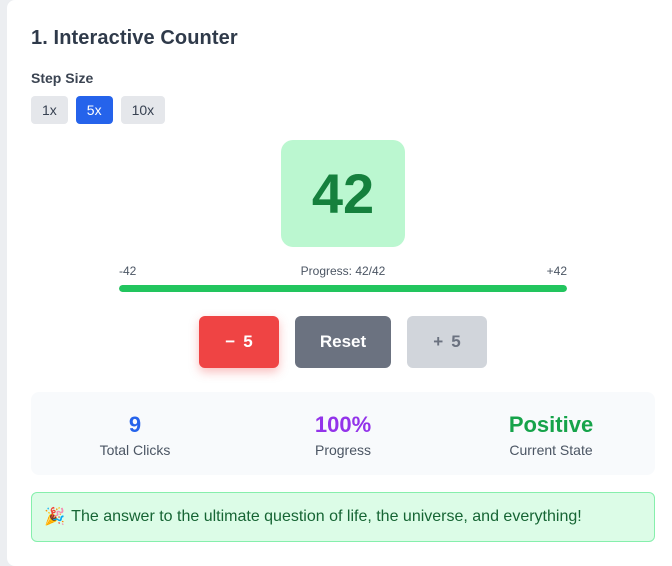 This screenshot has height=566, width=672. I want to click on stat-progress: 100% Progress, so click(343, 433).